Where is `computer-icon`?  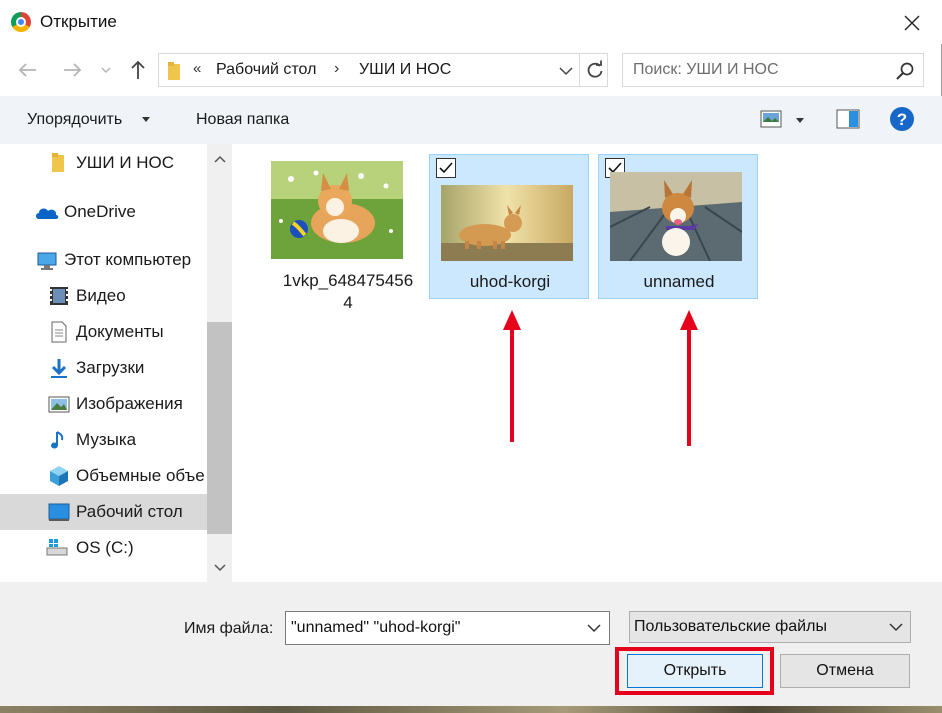
computer-icon is located at coordinates (47, 261).